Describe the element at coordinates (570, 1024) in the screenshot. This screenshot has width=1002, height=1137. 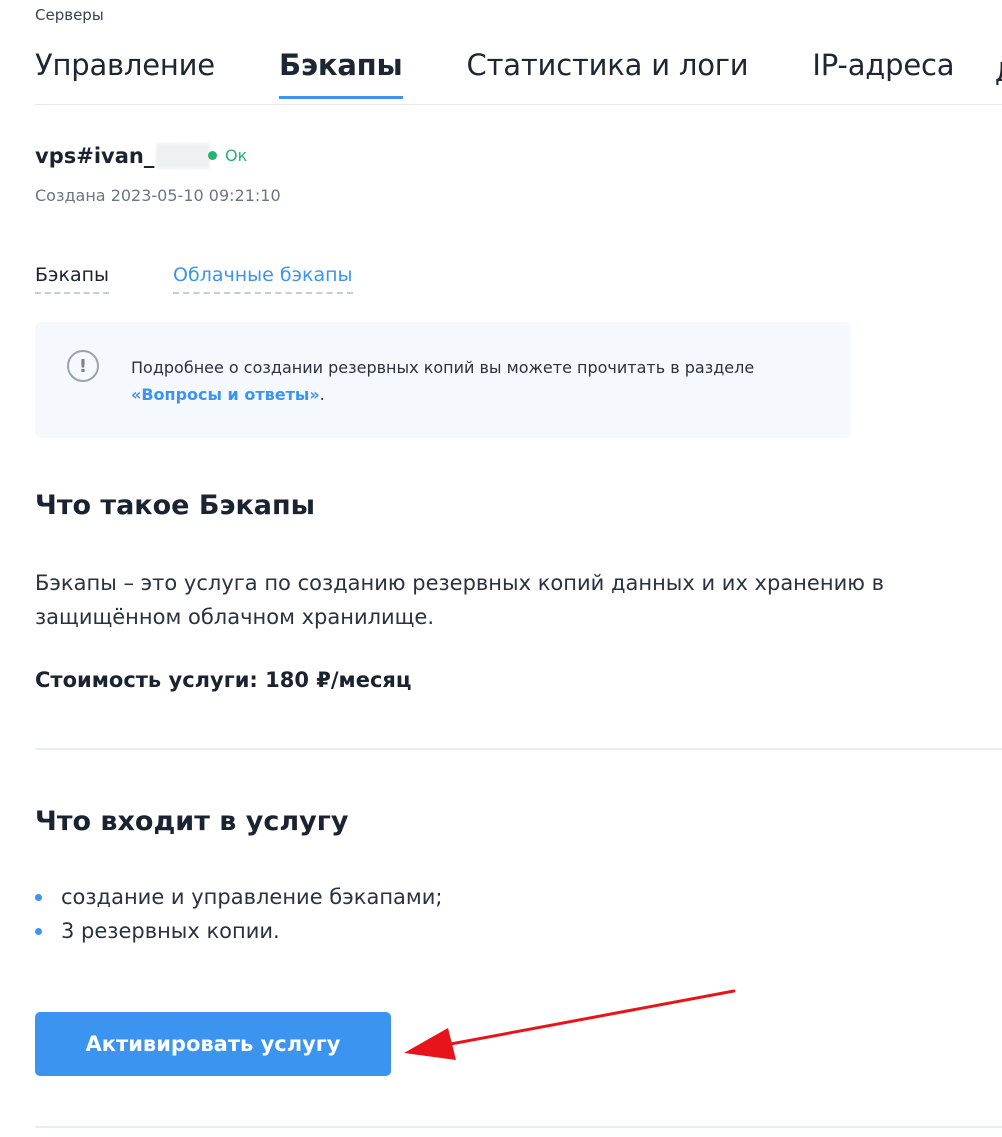
I see `annotation-arrow-icon` at that location.